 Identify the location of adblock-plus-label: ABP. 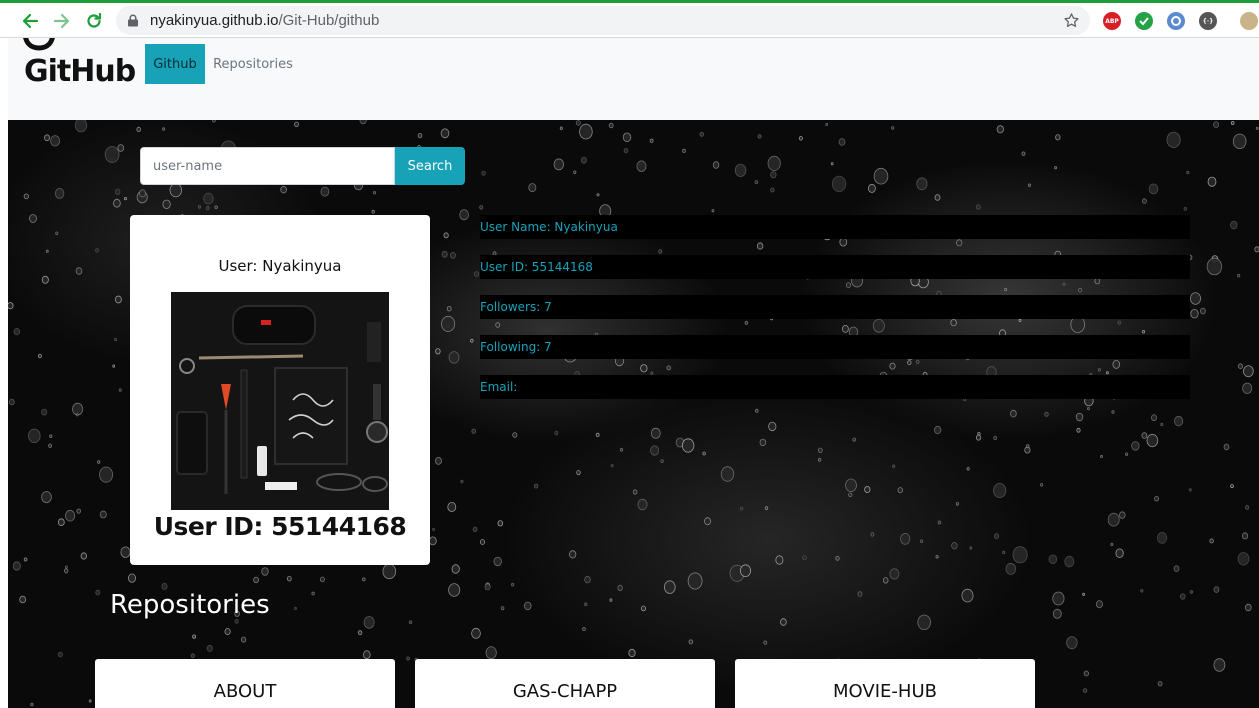
(1112, 21).